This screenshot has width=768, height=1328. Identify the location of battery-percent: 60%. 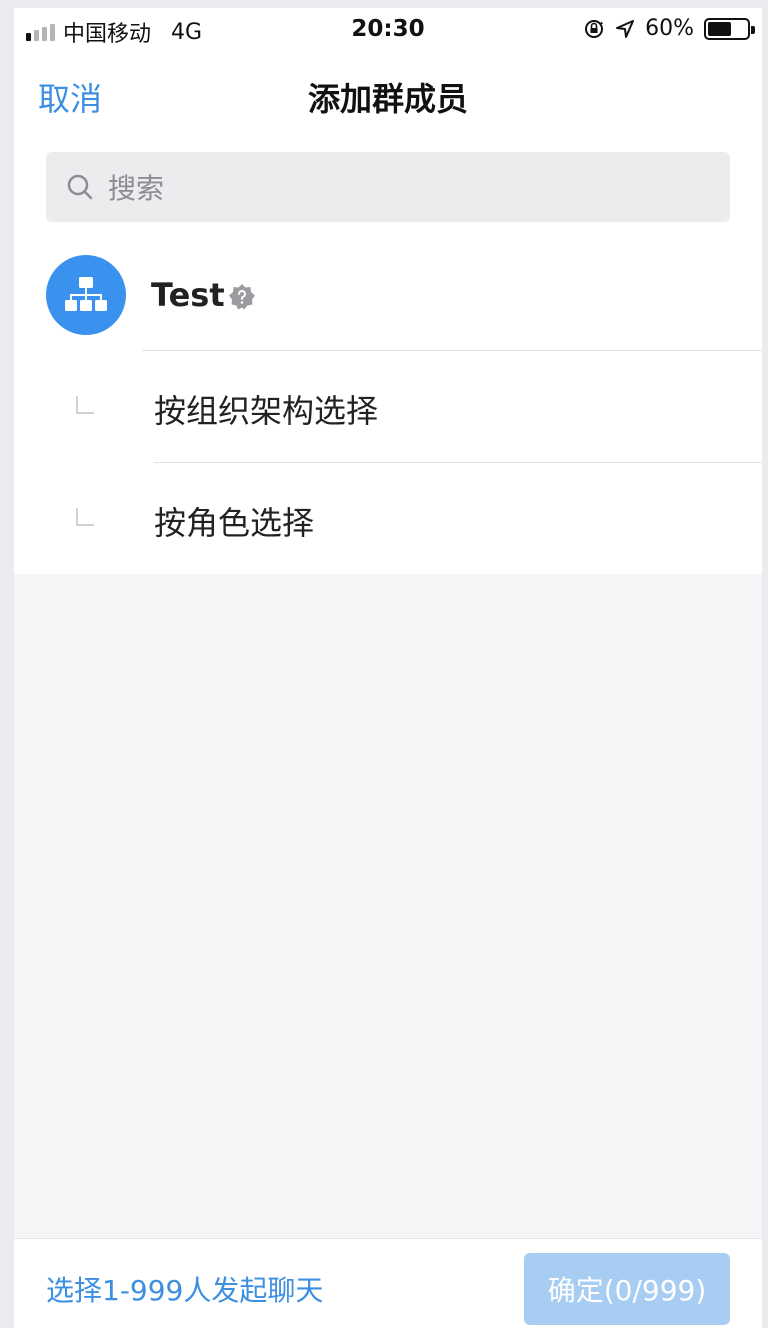
(669, 28).